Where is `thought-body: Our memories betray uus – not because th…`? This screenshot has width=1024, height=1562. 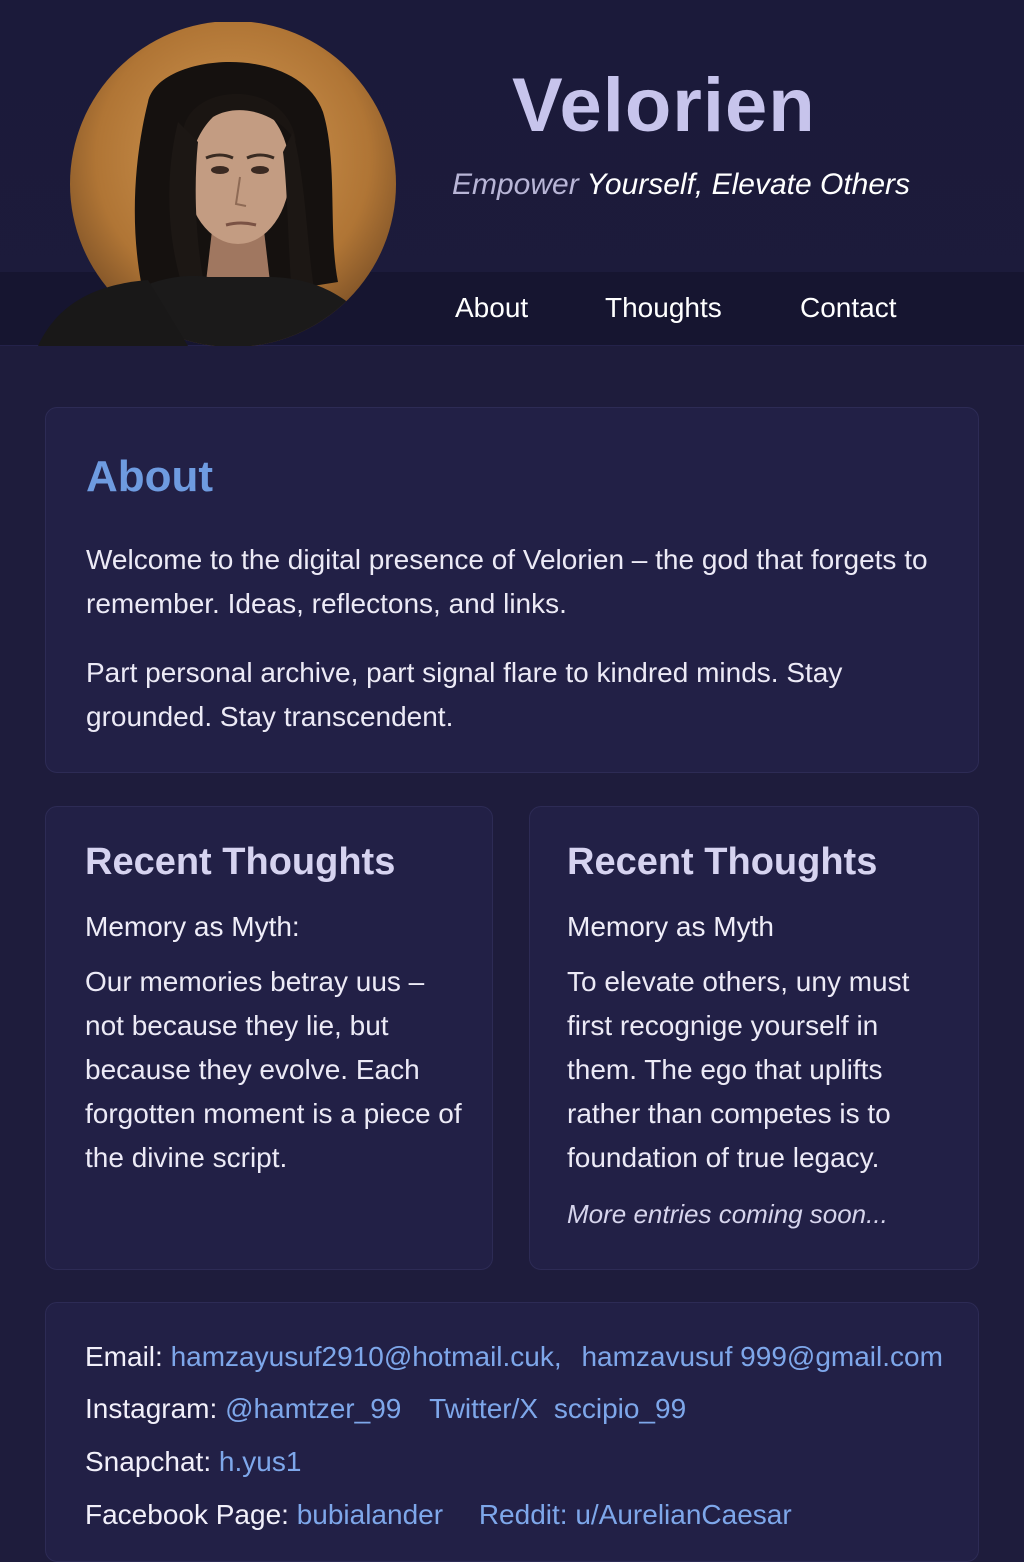 thought-body: Our memories betray uus – not because th… is located at coordinates (273, 1069).